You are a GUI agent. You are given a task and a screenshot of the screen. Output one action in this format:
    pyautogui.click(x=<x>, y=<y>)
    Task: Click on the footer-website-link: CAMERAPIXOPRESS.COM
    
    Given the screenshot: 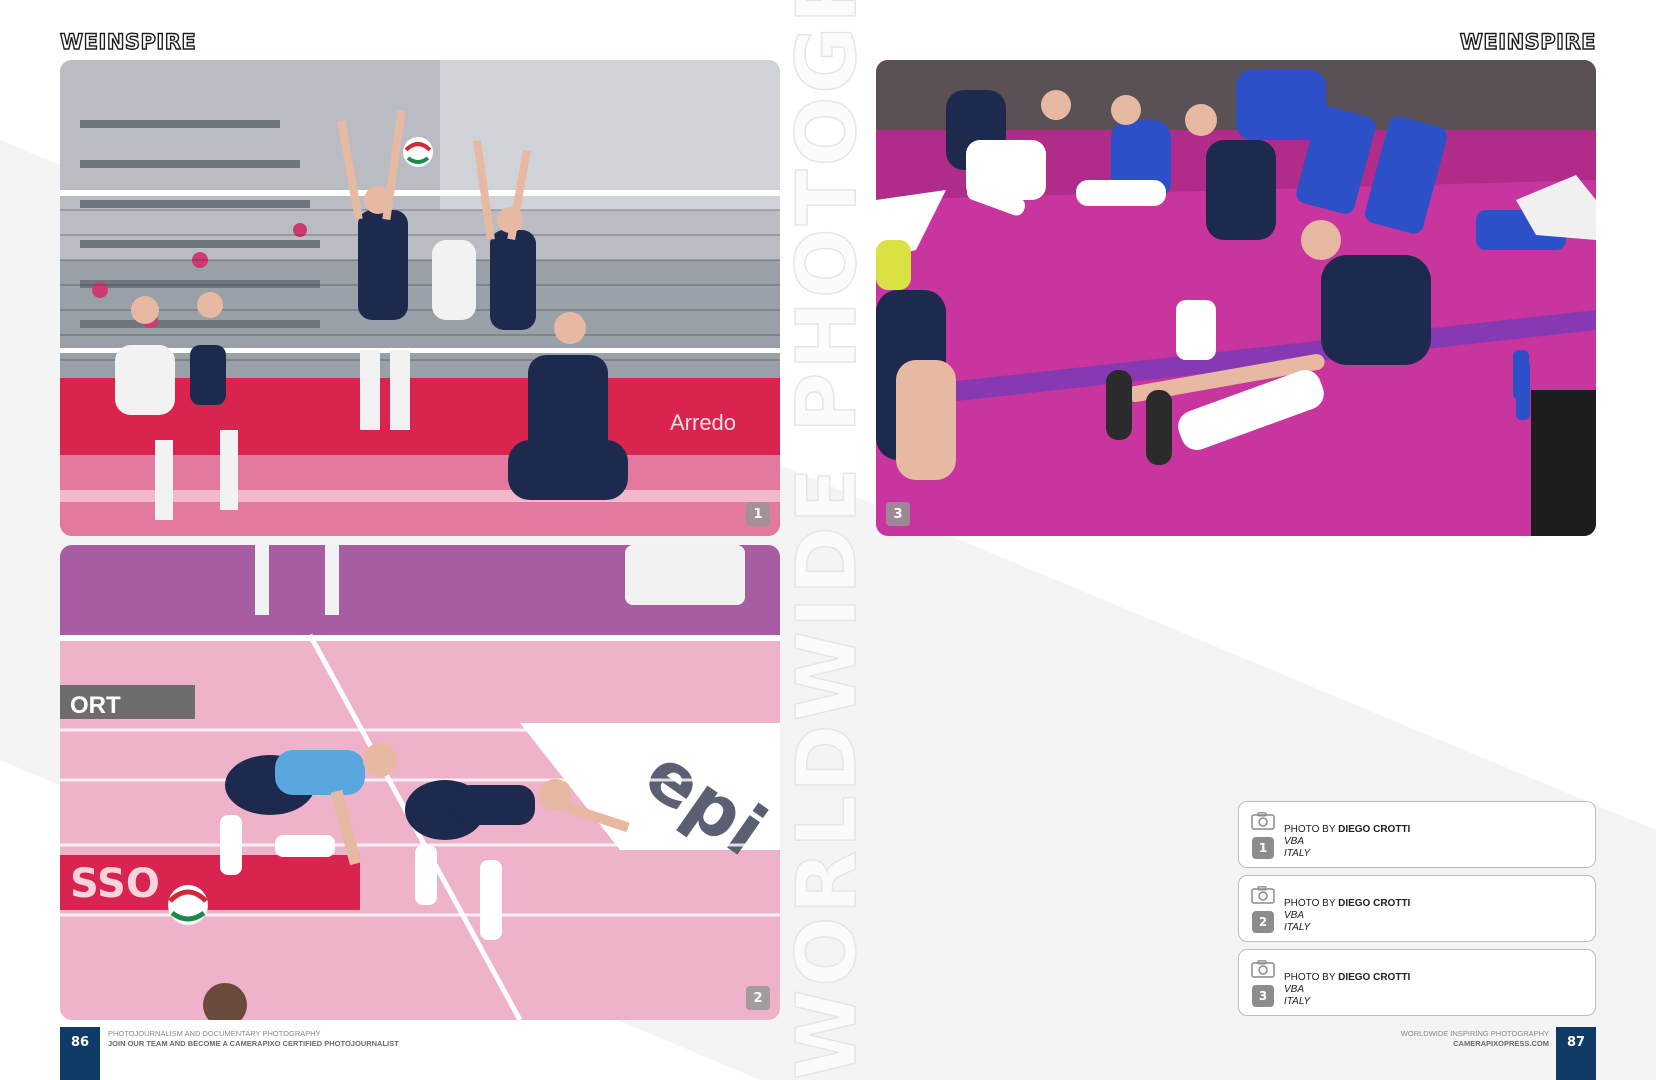 What is the action you would take?
    pyautogui.click(x=1501, y=1043)
    